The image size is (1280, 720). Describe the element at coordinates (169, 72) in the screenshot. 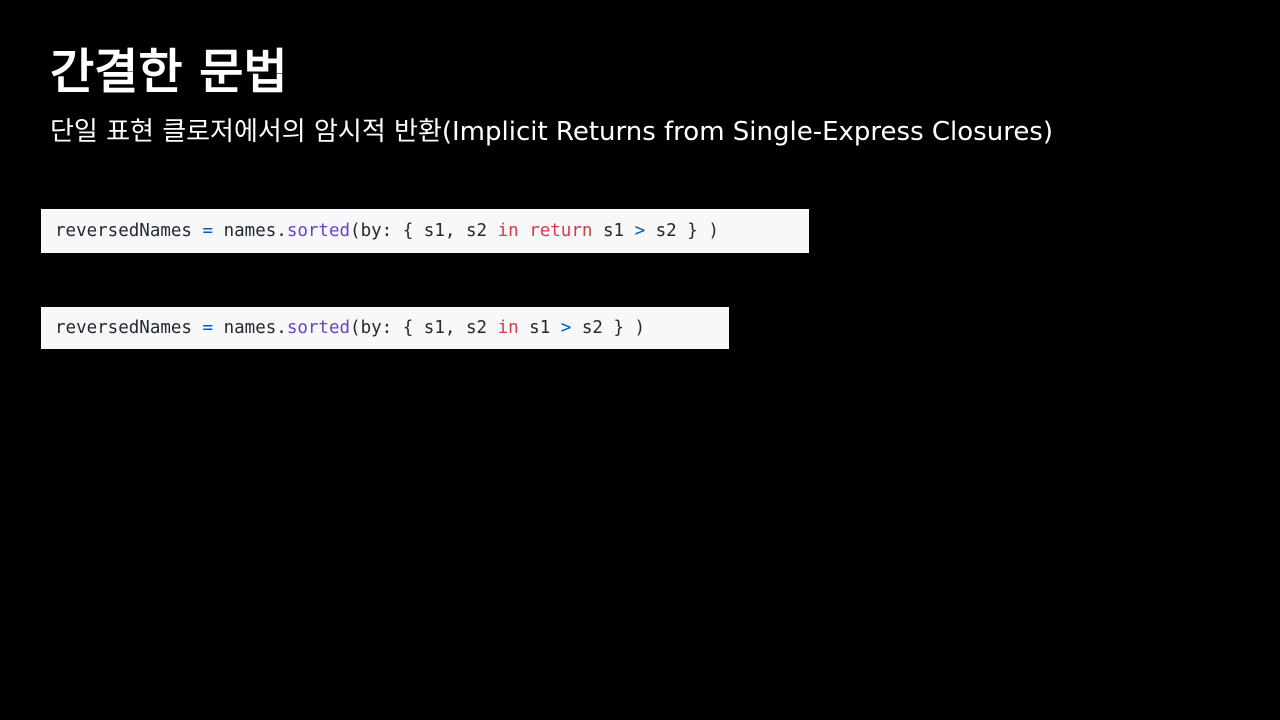

I see `slide-title: 간결한 문법` at that location.